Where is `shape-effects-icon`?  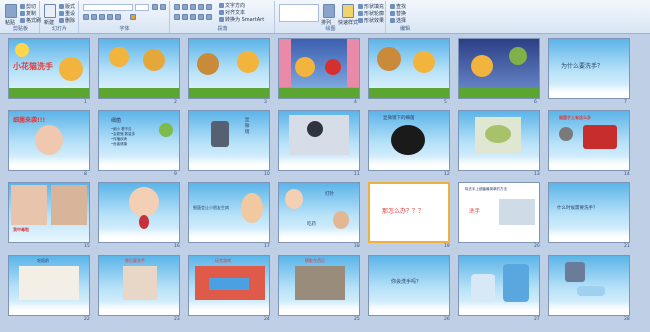 shape-effects-icon is located at coordinates (360, 20).